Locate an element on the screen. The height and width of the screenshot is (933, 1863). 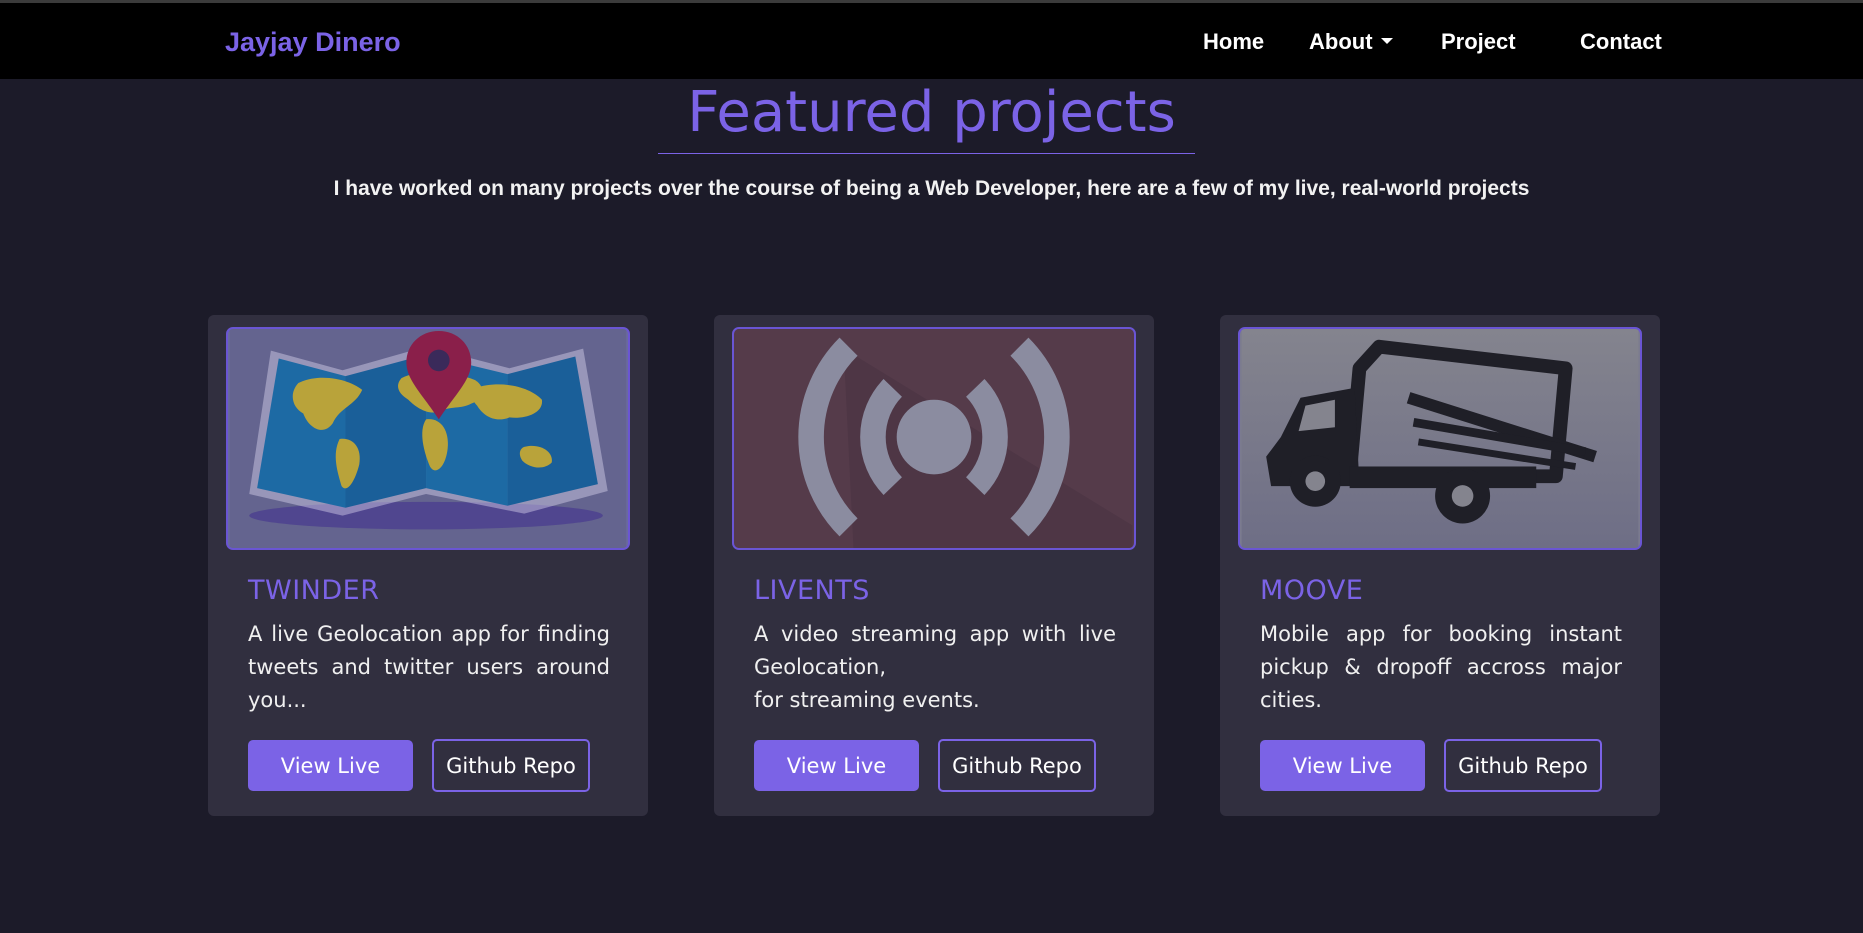
chevron-down-icon is located at coordinates (1386, 41).